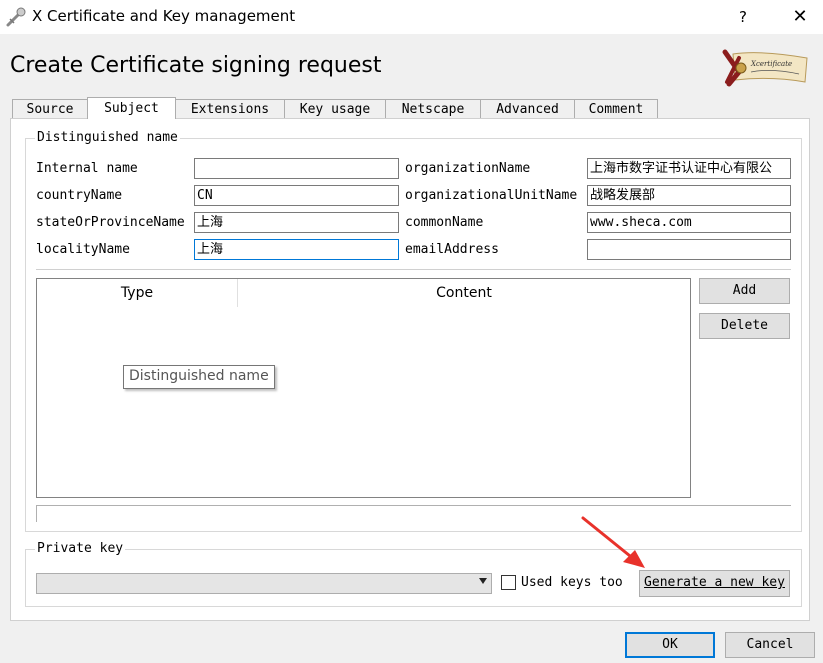 This screenshot has width=823, height=663. I want to click on email-address-label: emailAddress, so click(452, 249).